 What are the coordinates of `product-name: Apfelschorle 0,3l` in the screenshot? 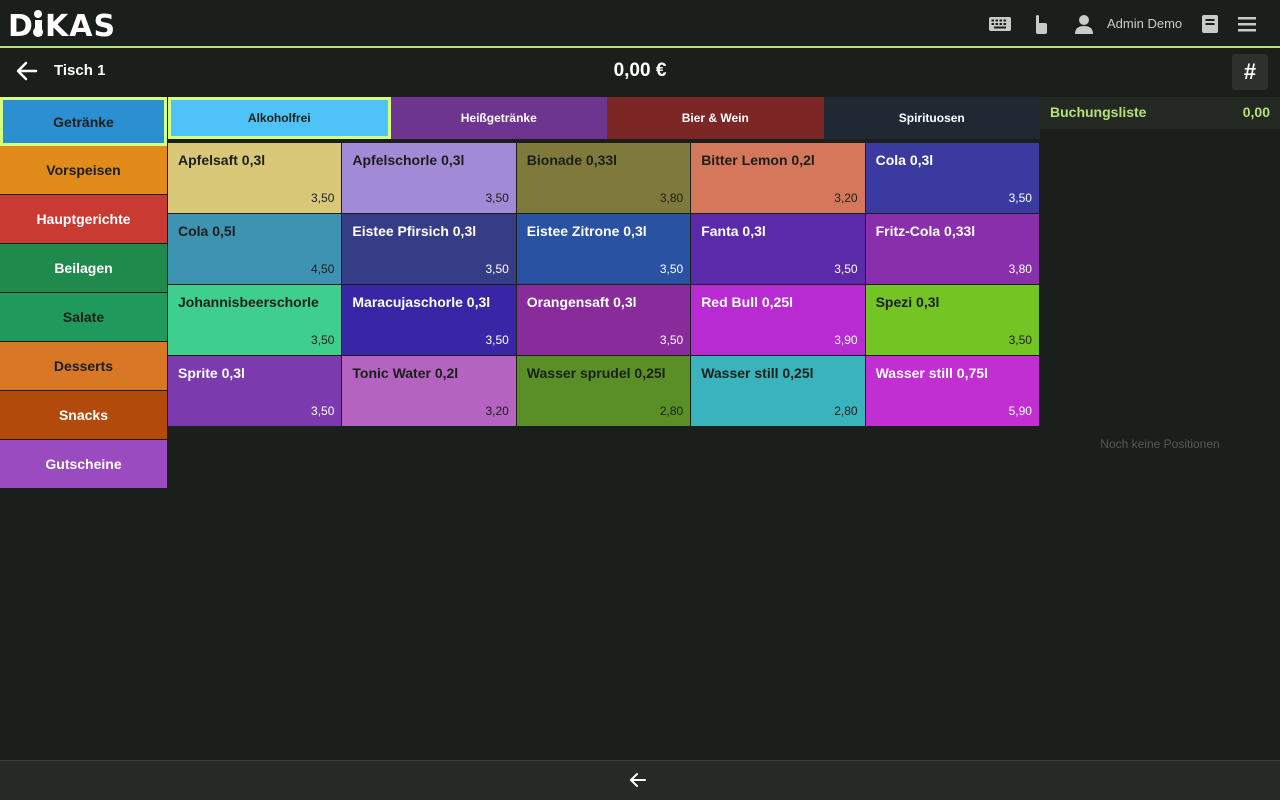 It's located at (408, 160).